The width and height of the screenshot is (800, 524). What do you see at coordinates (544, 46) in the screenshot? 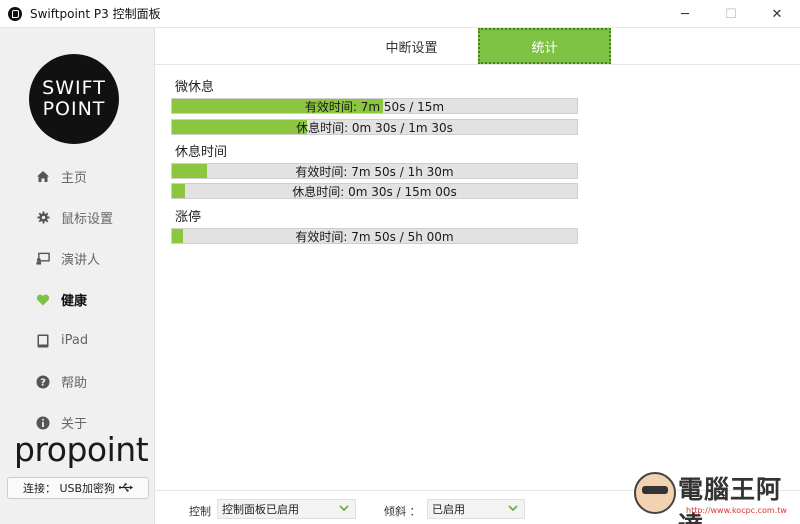
I see `tab-statistics: 统计` at bounding box center [544, 46].